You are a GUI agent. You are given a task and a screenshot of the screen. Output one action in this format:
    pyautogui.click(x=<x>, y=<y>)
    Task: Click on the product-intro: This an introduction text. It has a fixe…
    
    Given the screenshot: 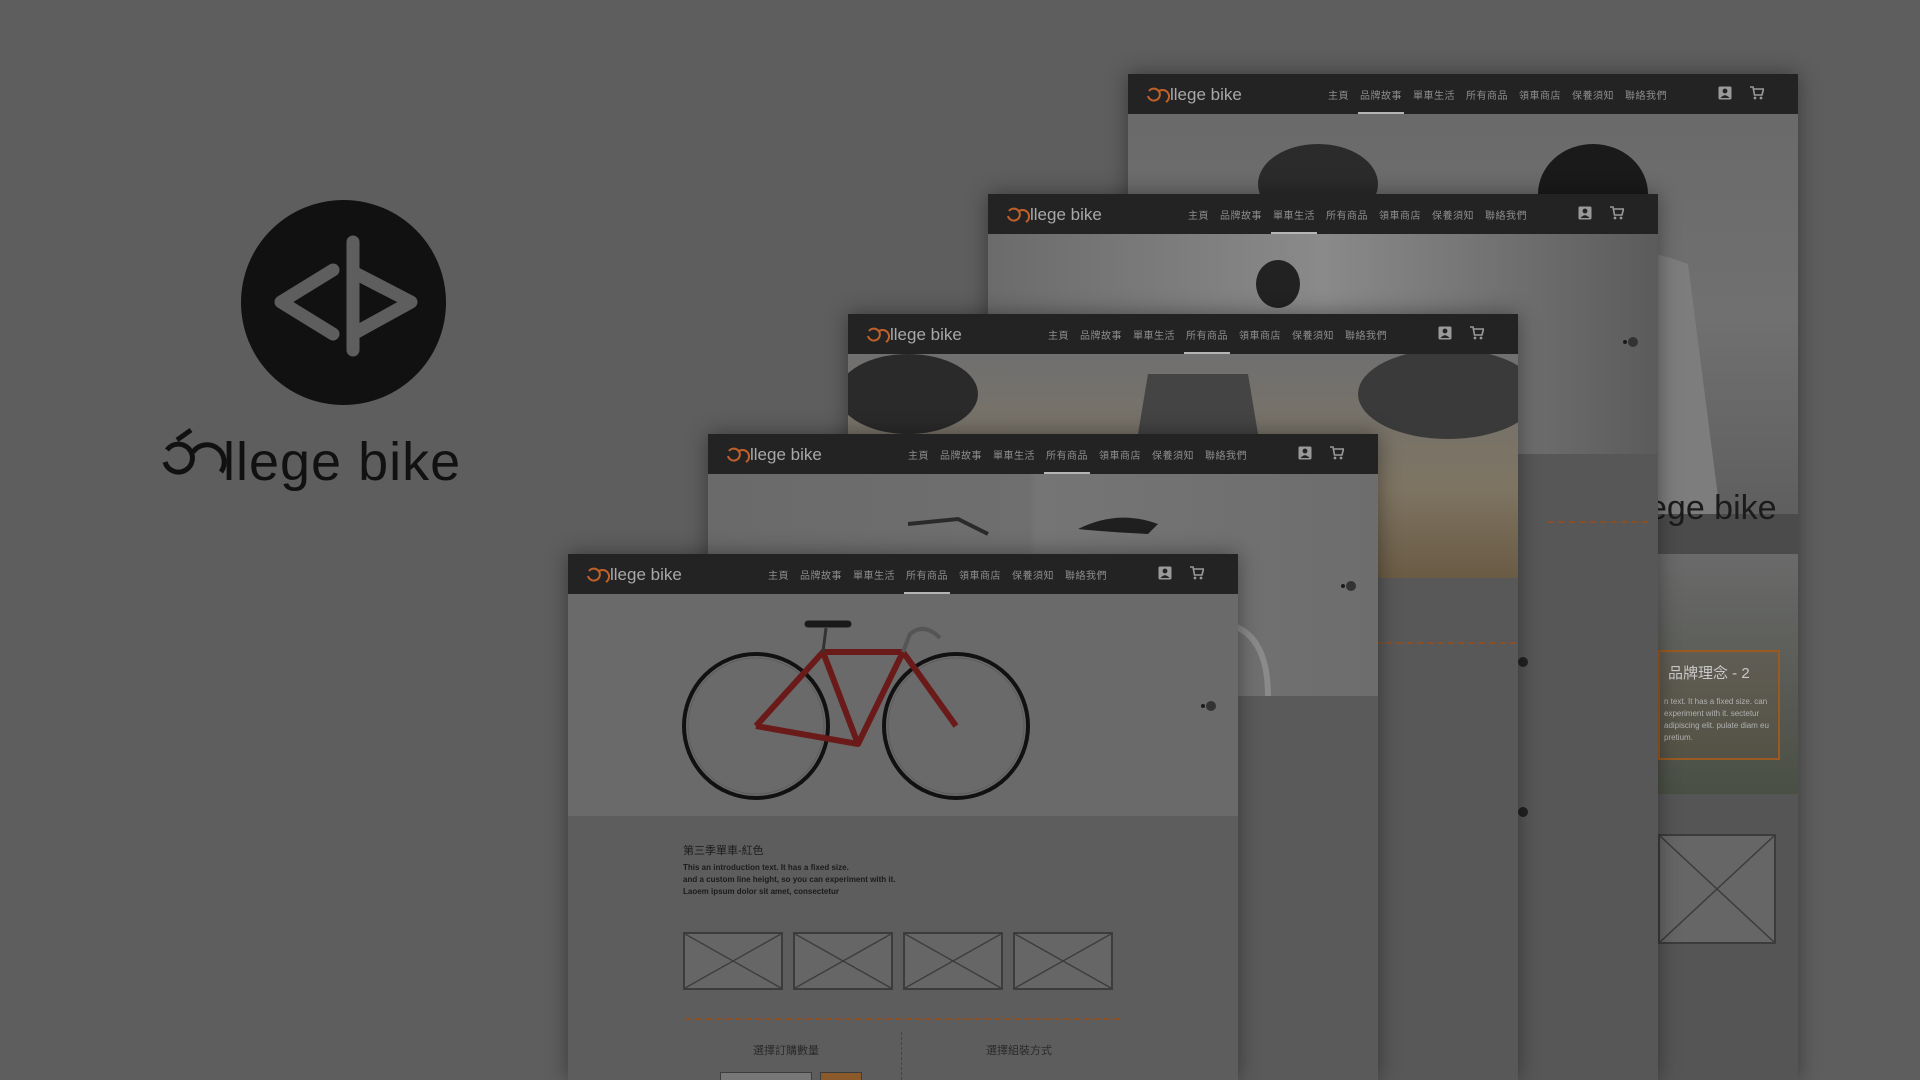 What is the action you would take?
    pyautogui.click(x=813, y=880)
    